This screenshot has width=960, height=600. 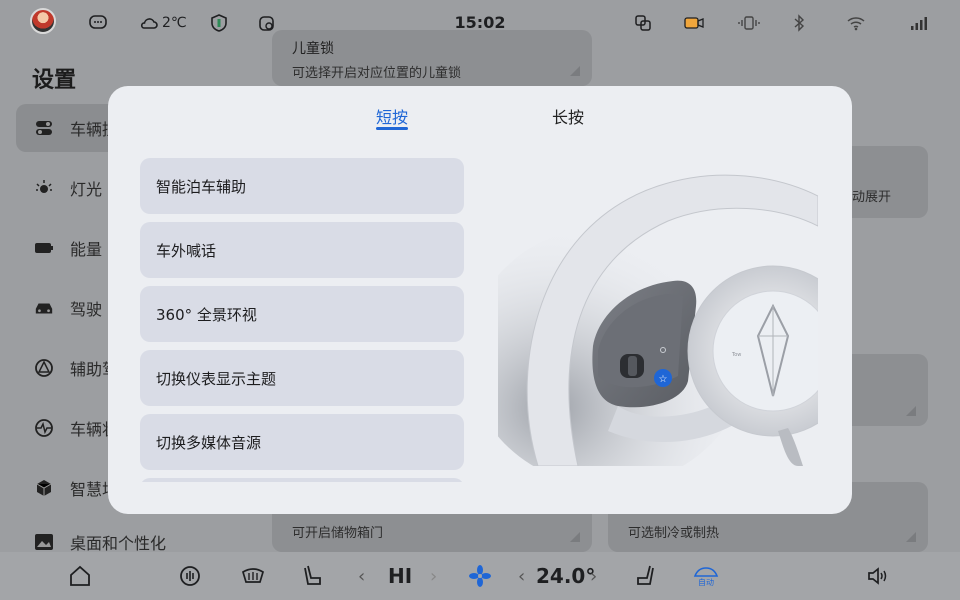 I want to click on dashcam-icon, so click(x=694, y=23).